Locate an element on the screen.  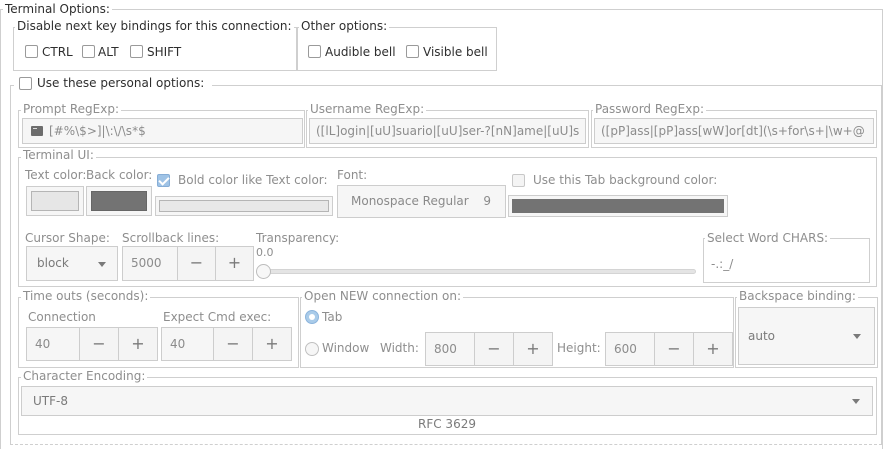
back-color-swatch is located at coordinates (119, 201).